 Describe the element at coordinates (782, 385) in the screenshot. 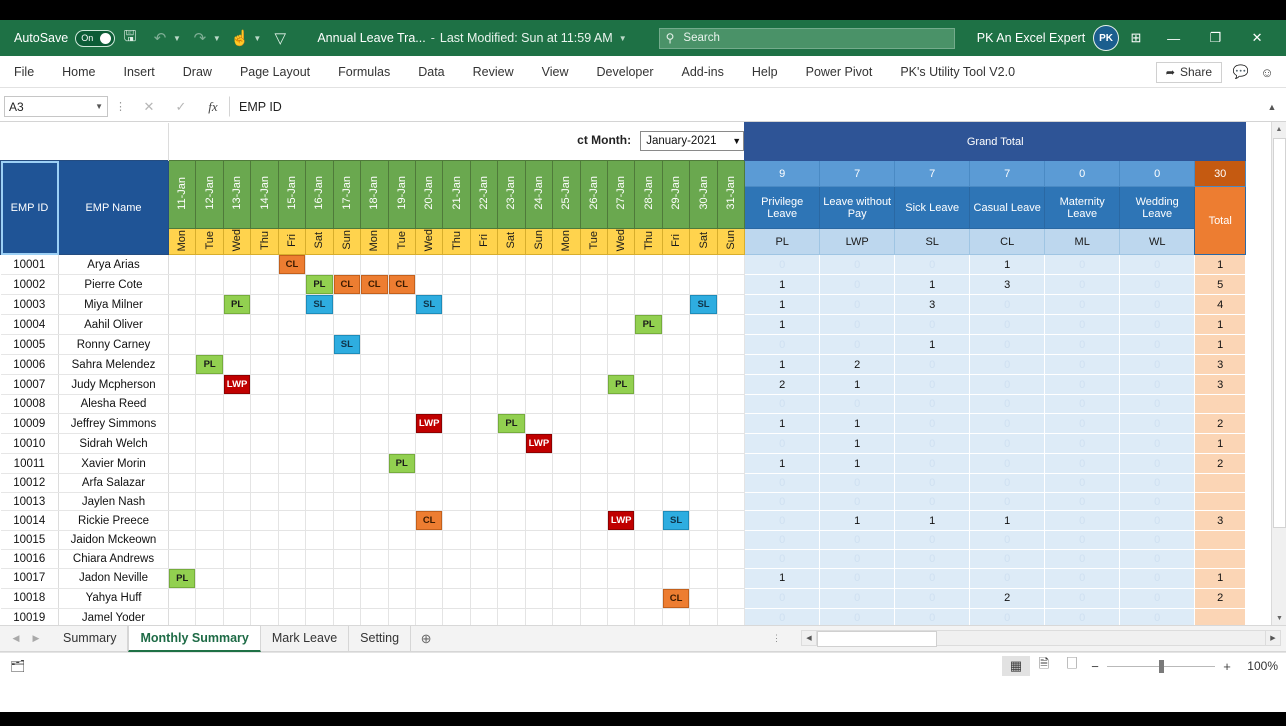

I see `cell-total-pl: 2` at that location.